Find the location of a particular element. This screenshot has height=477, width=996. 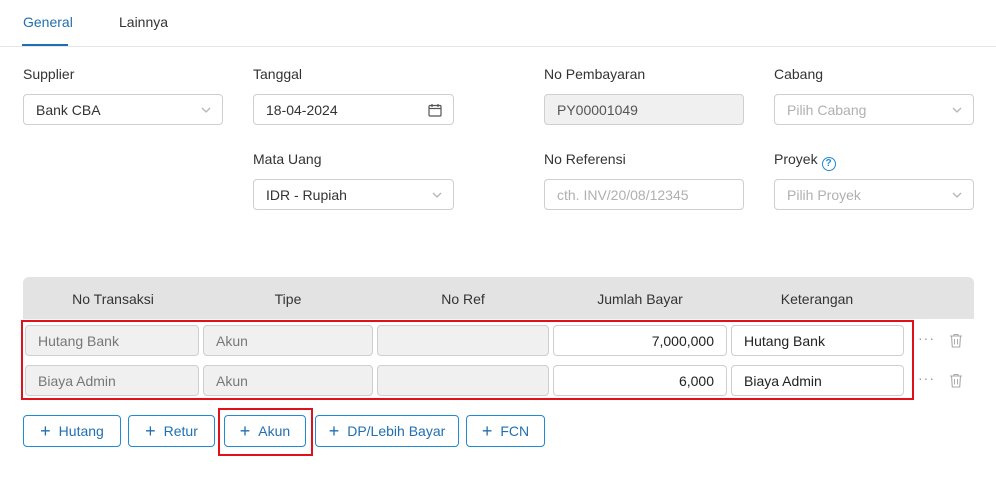

proyek-label-group: Proyek? is located at coordinates (805, 161).